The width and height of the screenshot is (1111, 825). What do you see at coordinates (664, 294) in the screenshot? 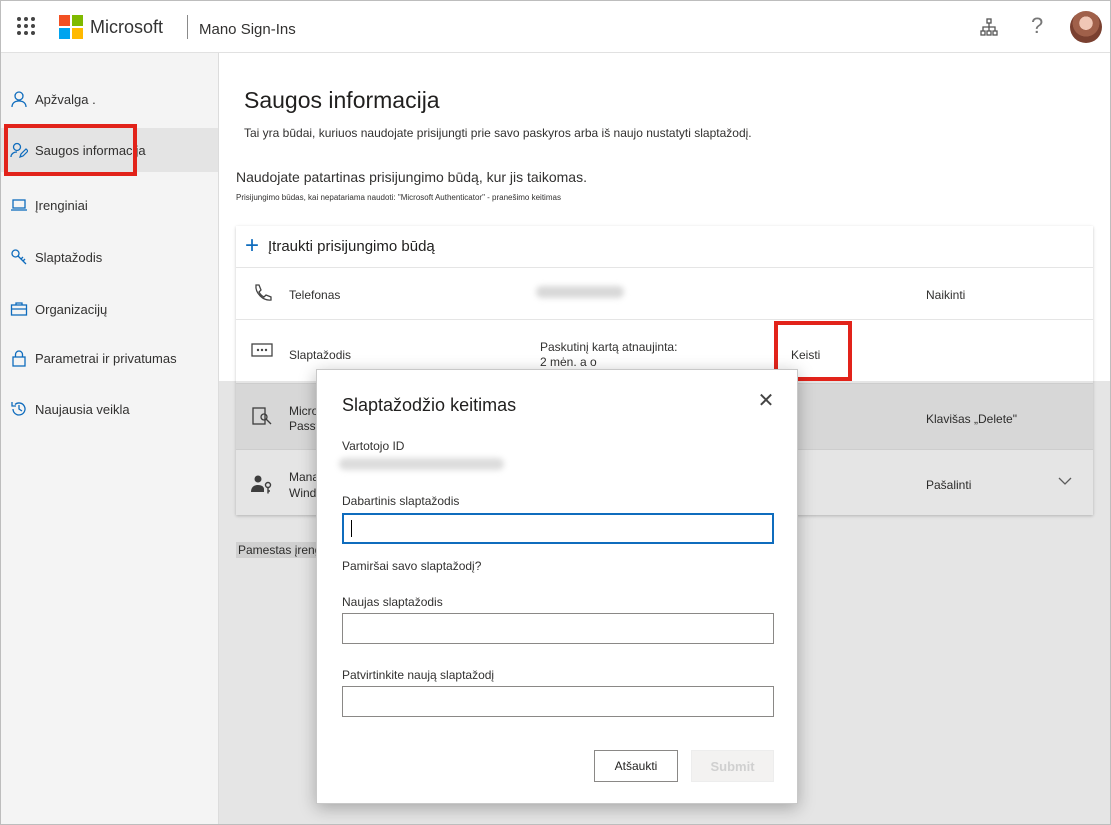
I see `method-row-phone: Telefonas Naikinti` at bounding box center [664, 294].